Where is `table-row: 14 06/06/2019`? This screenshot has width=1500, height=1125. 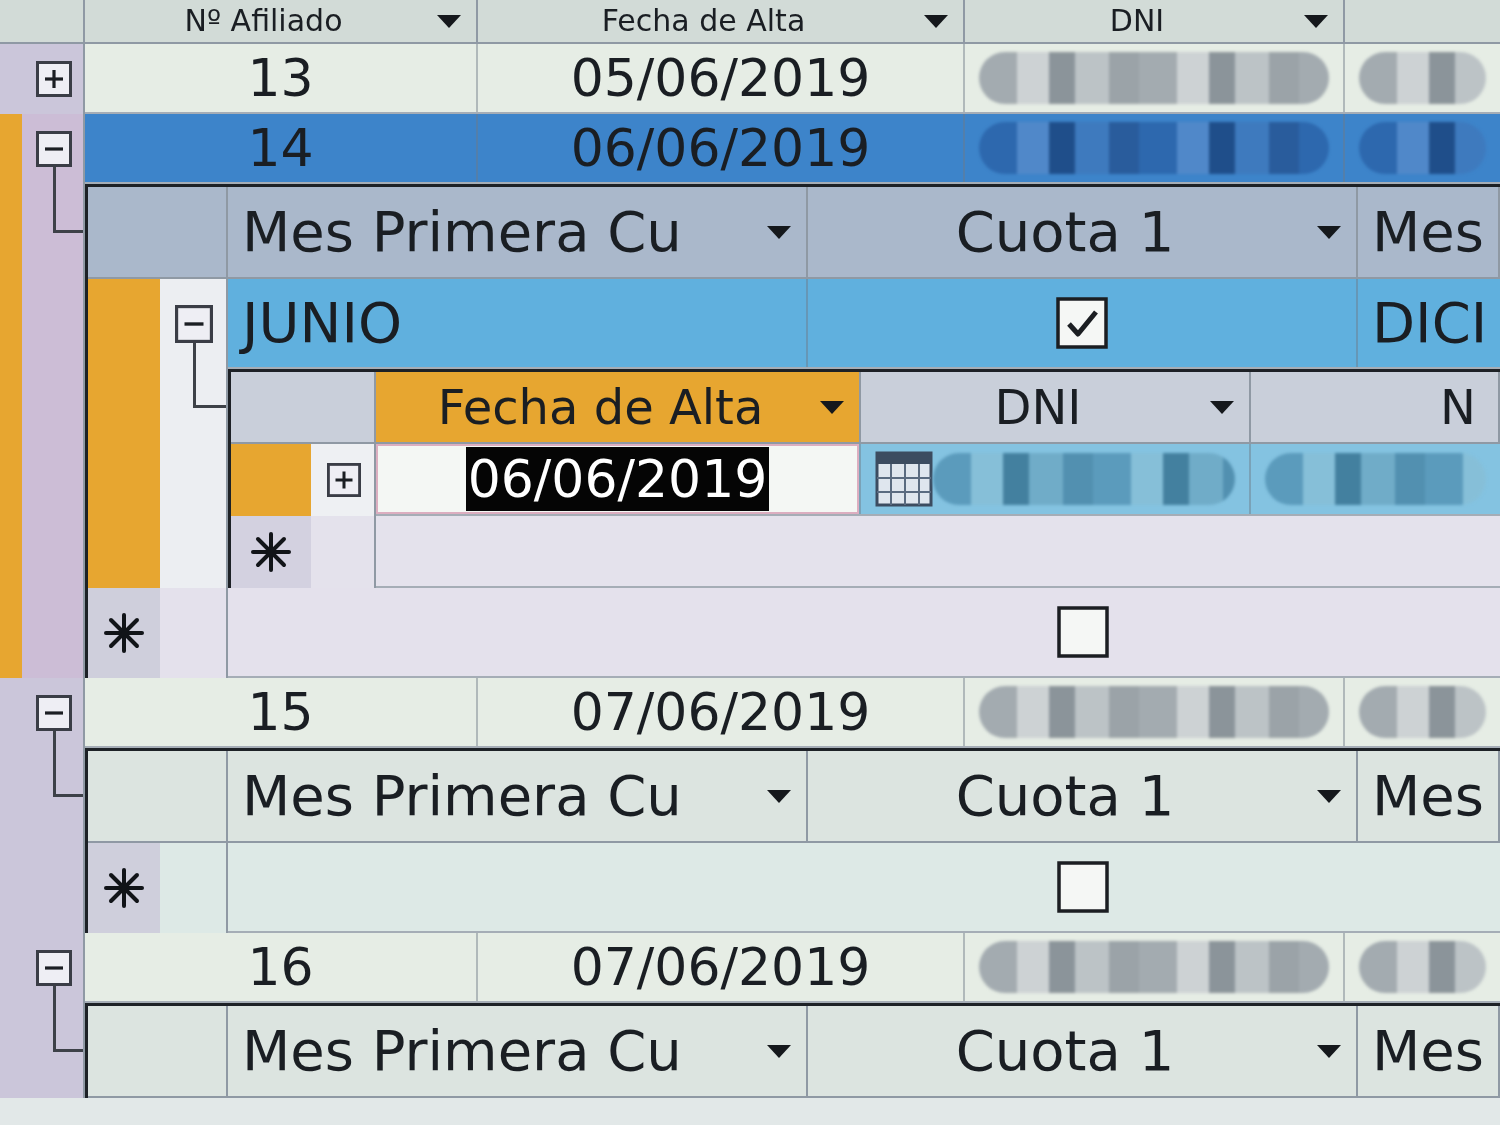 table-row: 14 06/06/2019 is located at coordinates (792, 149).